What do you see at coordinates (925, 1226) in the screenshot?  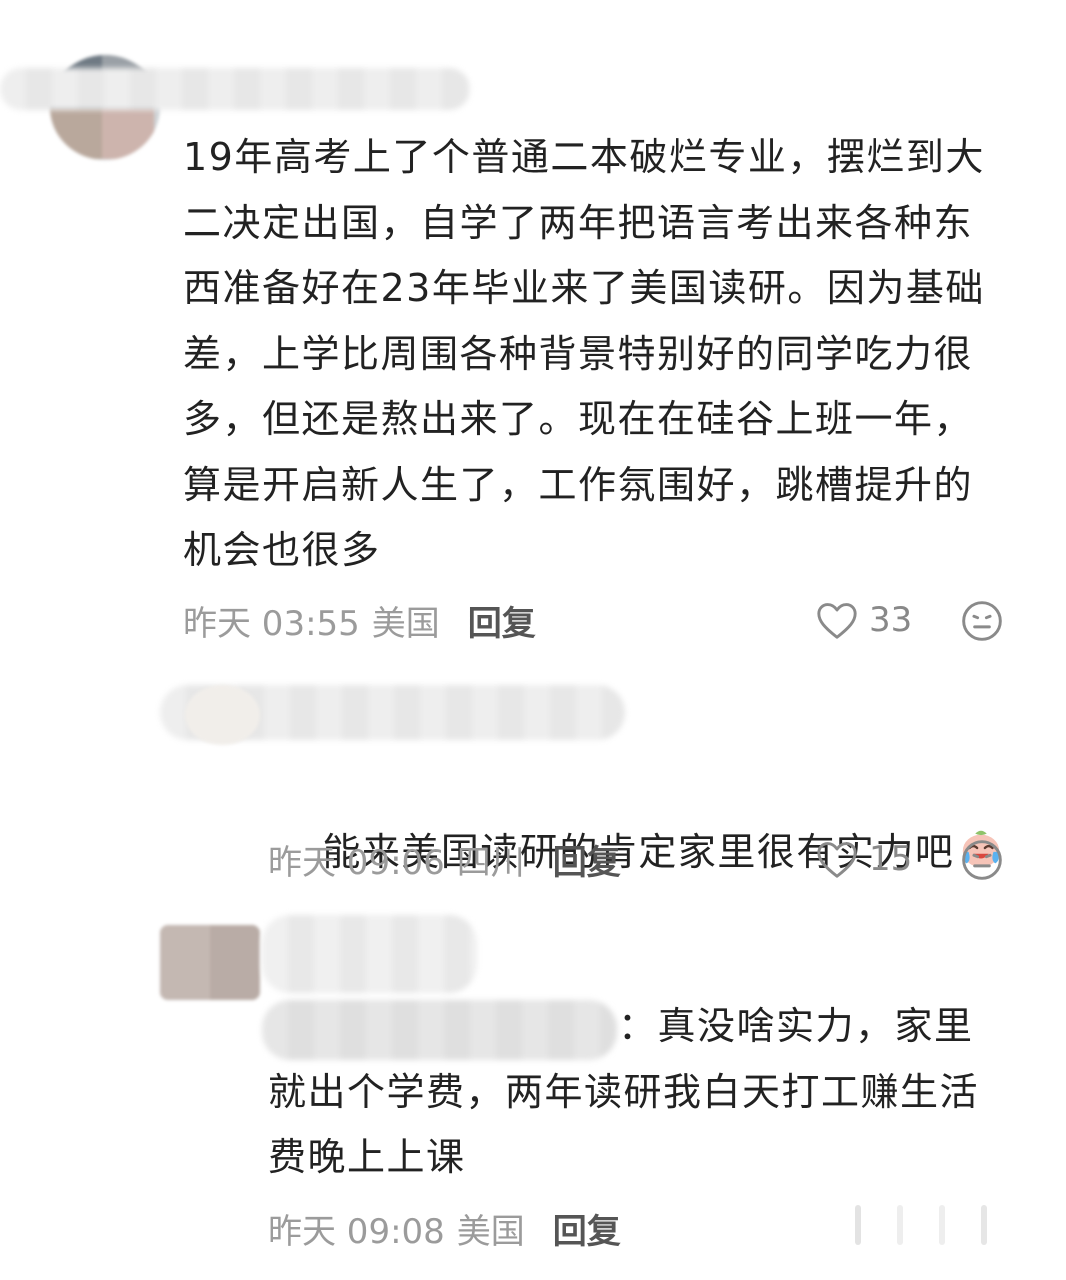 I see `redaction-strip` at bounding box center [925, 1226].